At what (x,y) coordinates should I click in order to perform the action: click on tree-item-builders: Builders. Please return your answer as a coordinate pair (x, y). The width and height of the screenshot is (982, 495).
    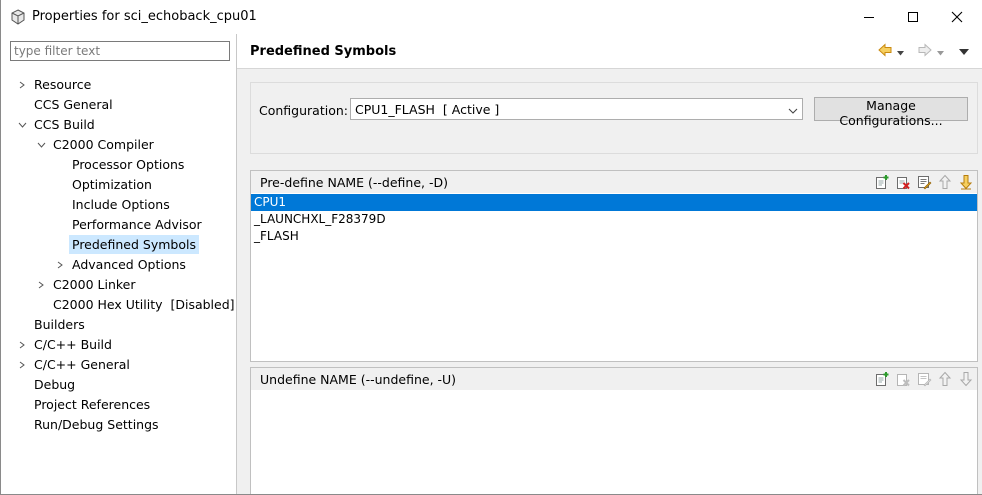
    Looking at the image, I should click on (59, 325).